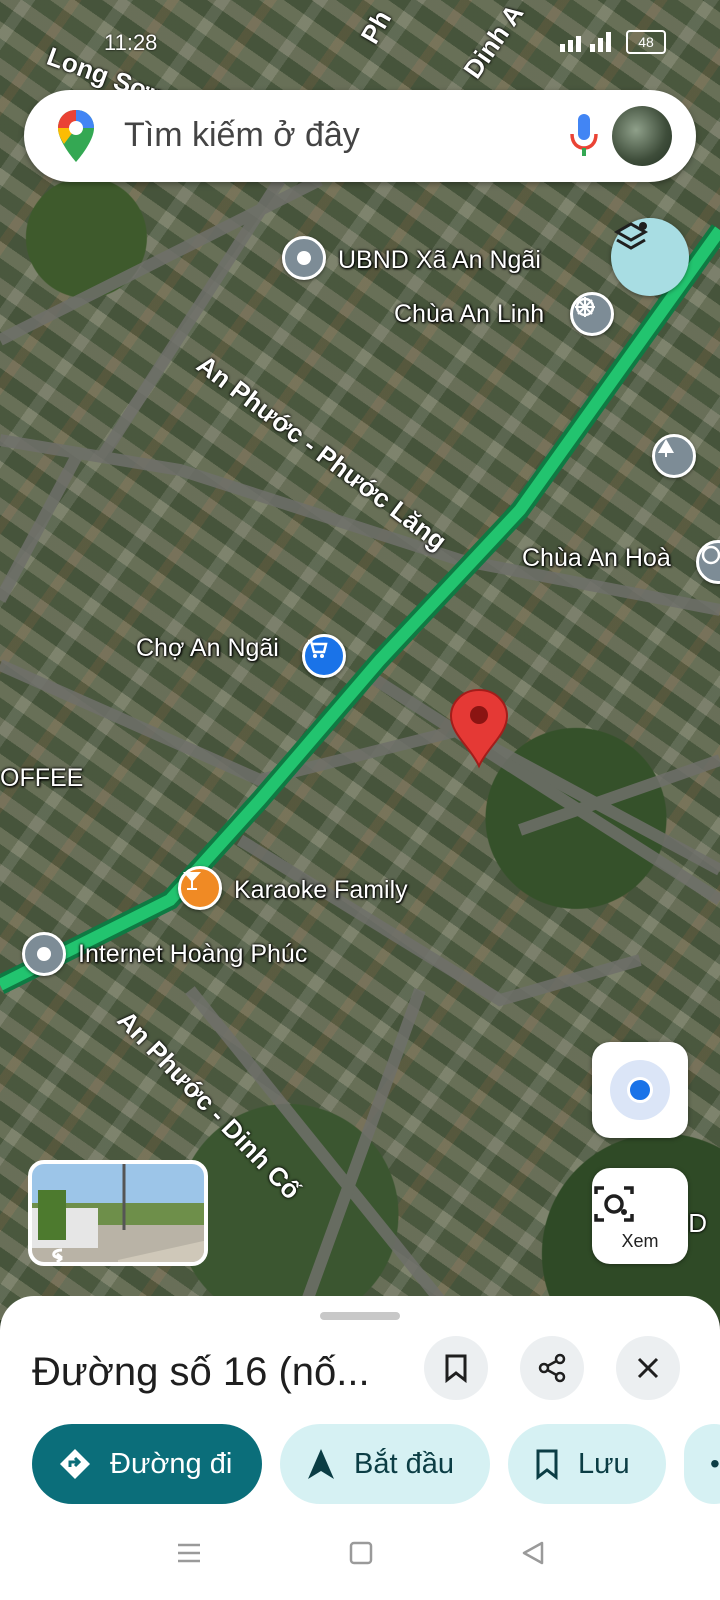 Image resolution: width=720 pixels, height=1600 pixels. What do you see at coordinates (702, 1464) in the screenshot?
I see `more-chip: •` at bounding box center [702, 1464].